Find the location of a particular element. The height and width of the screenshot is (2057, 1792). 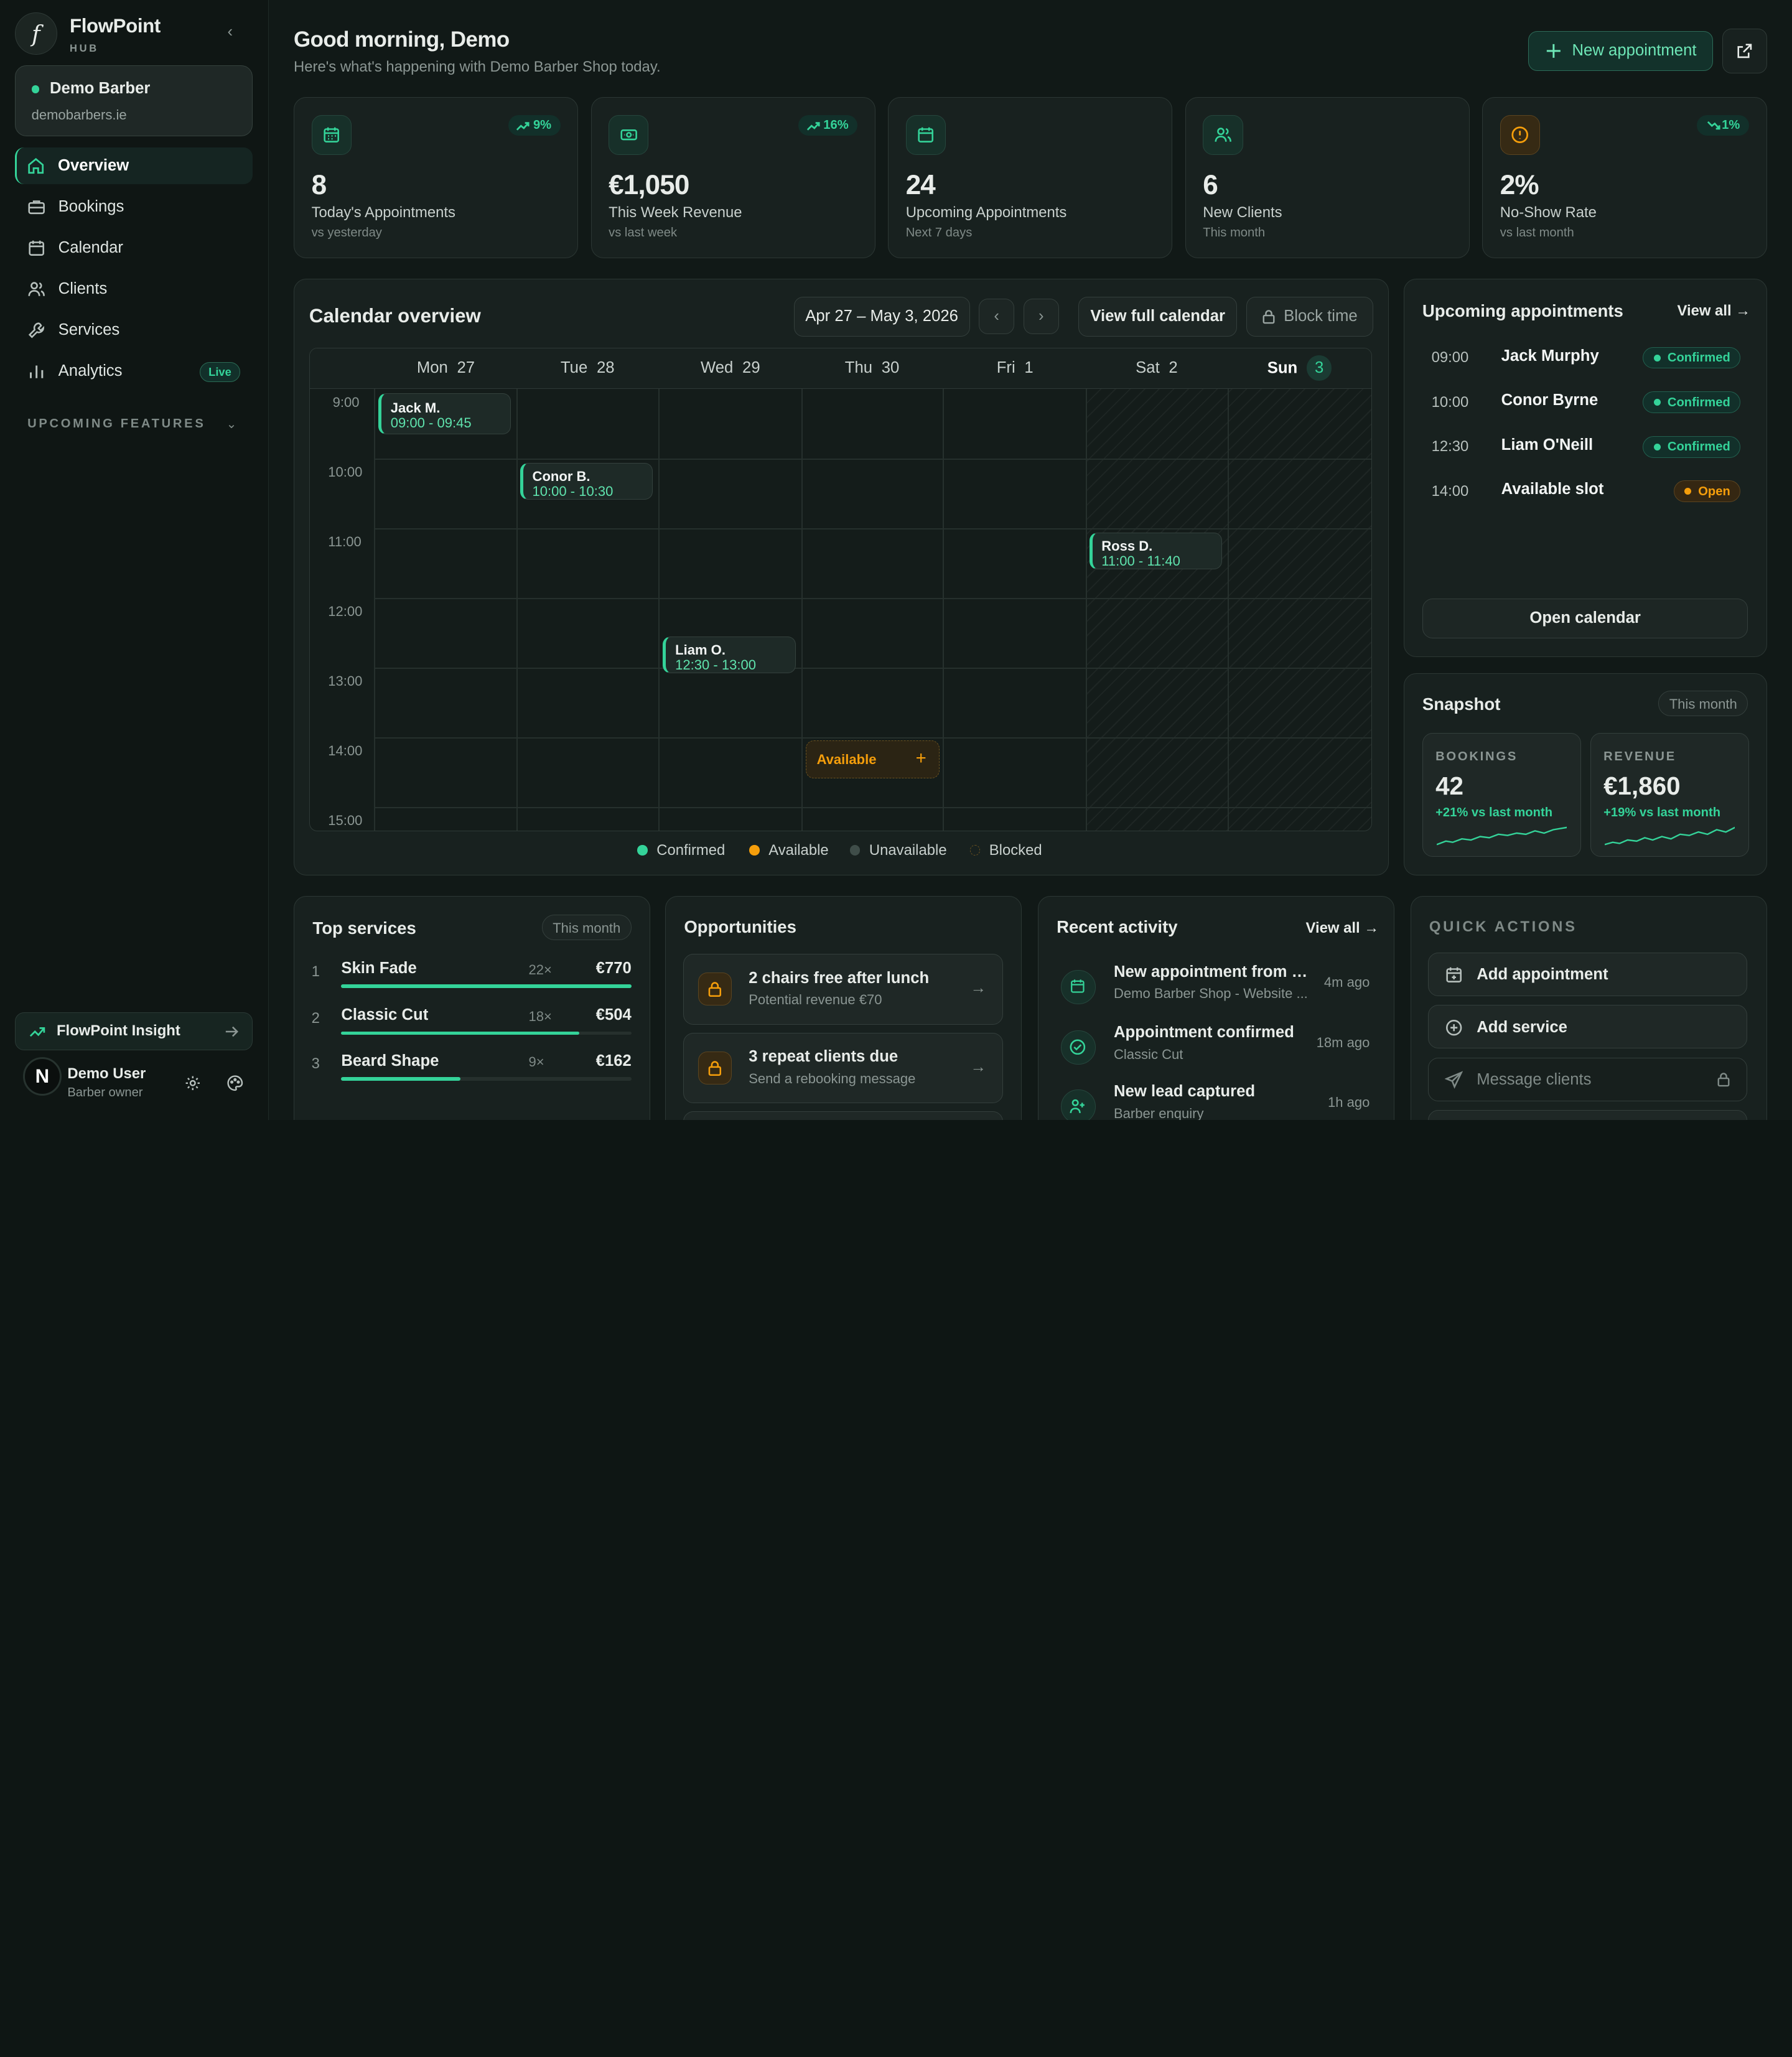

collapse-sidebar-icon: ‹ is located at coordinates (231, 32).